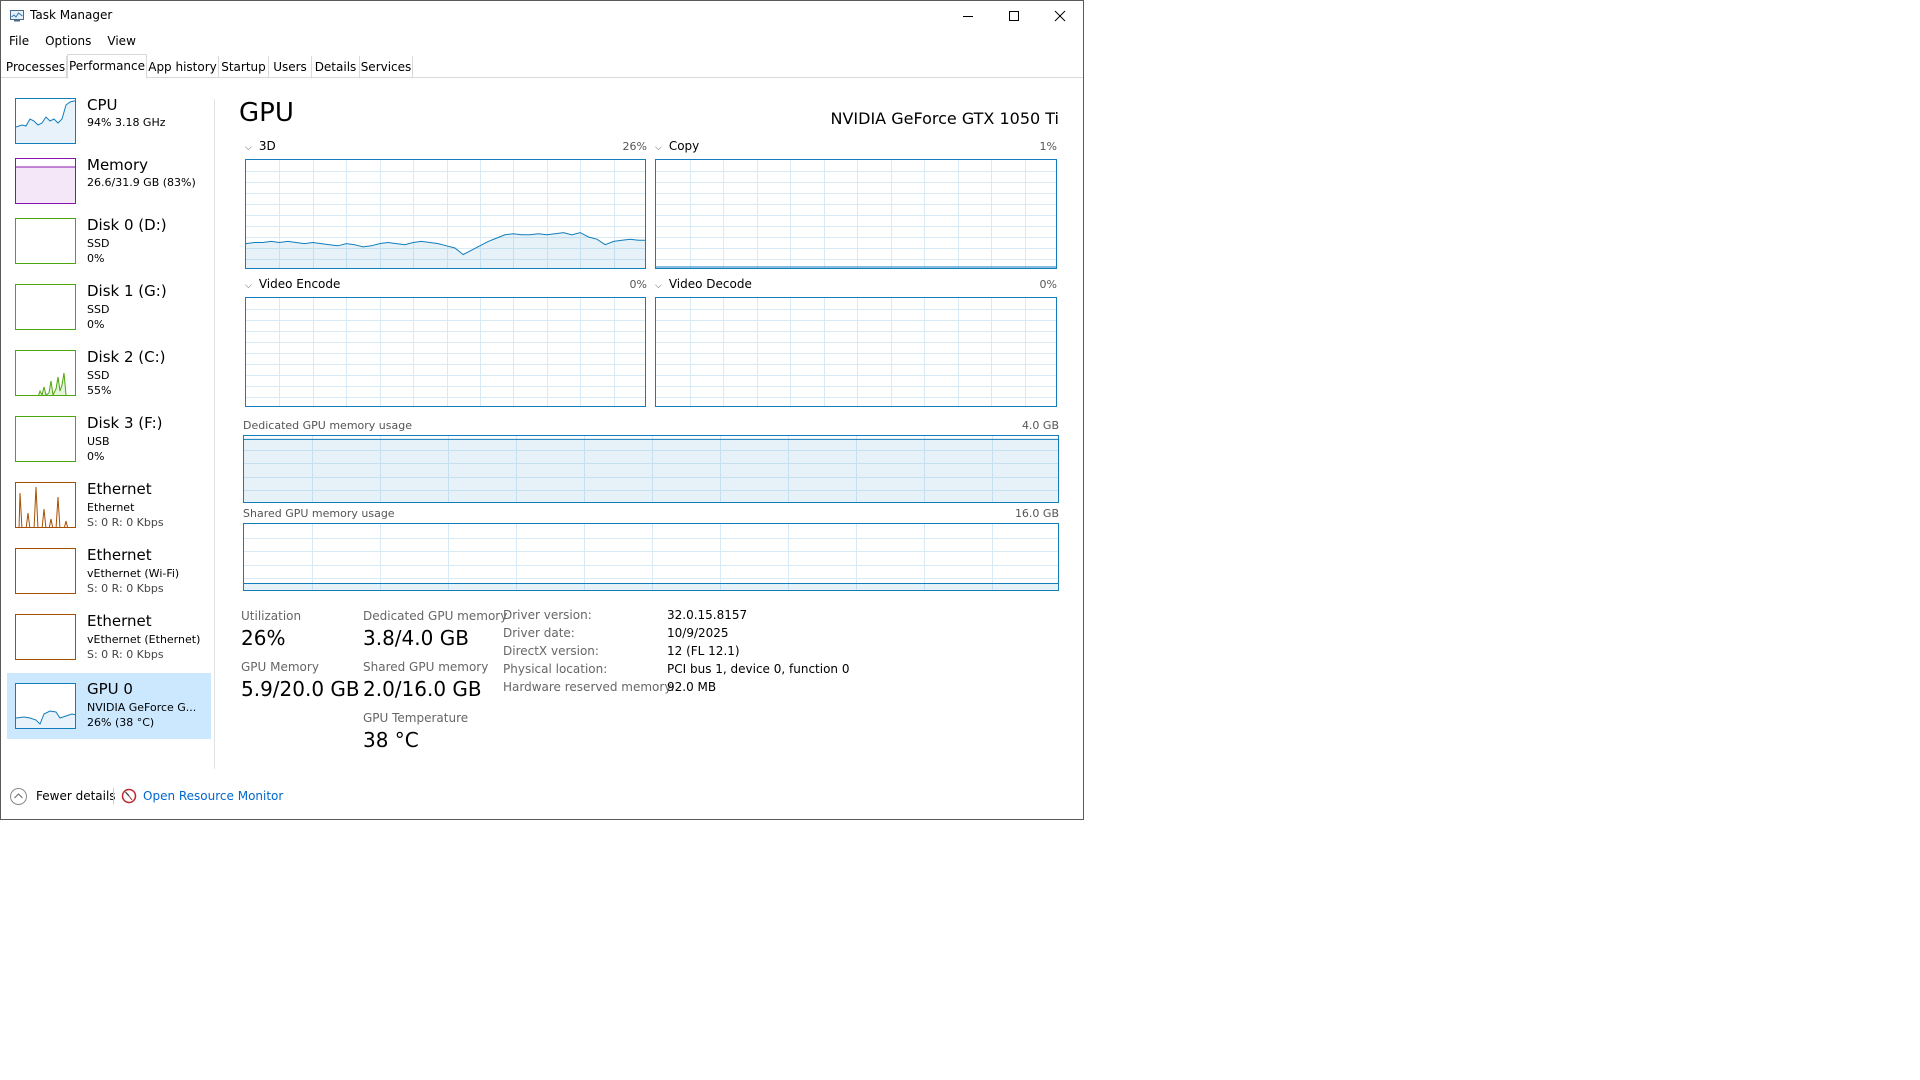  What do you see at coordinates (244, 67) in the screenshot?
I see `tab-startup: Startup` at bounding box center [244, 67].